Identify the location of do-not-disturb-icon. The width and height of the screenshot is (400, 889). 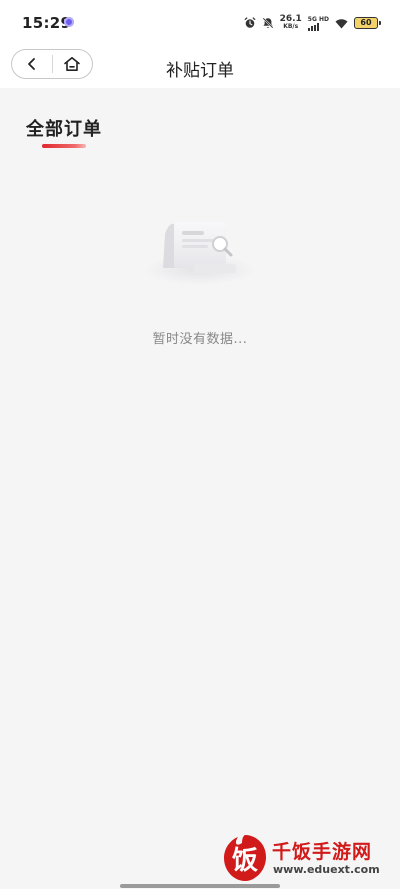
(267, 23).